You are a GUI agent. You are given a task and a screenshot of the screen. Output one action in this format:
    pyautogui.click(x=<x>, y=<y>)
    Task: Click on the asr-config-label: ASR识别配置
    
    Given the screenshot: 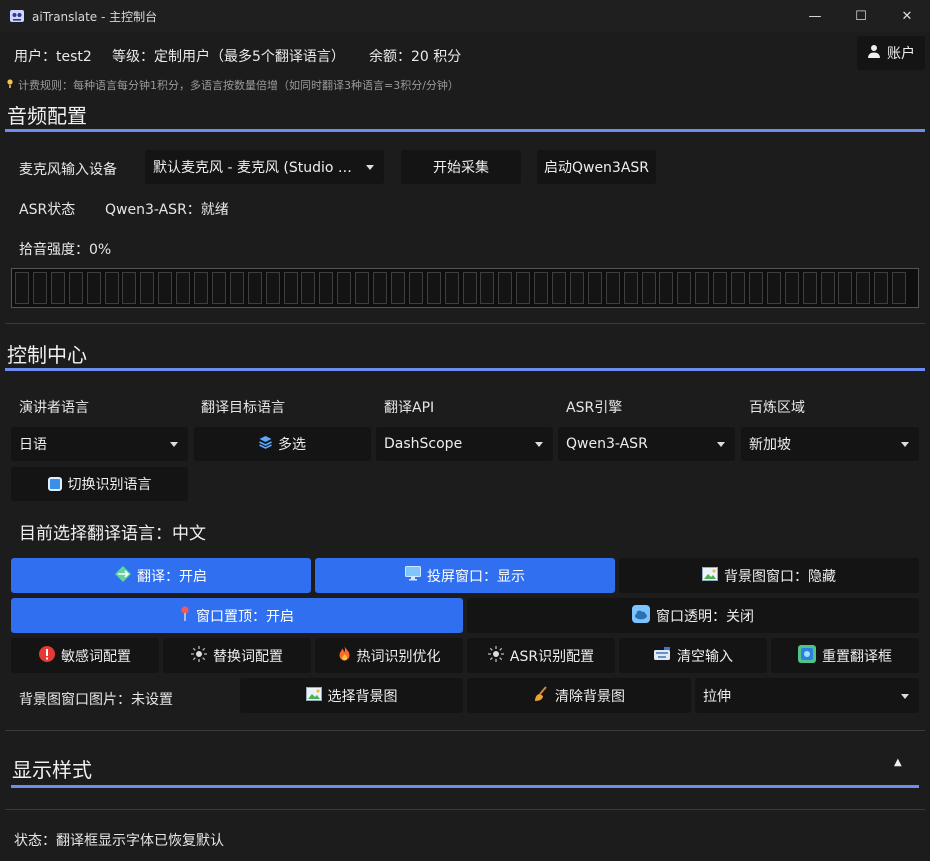 What is the action you would take?
    pyautogui.click(x=552, y=656)
    